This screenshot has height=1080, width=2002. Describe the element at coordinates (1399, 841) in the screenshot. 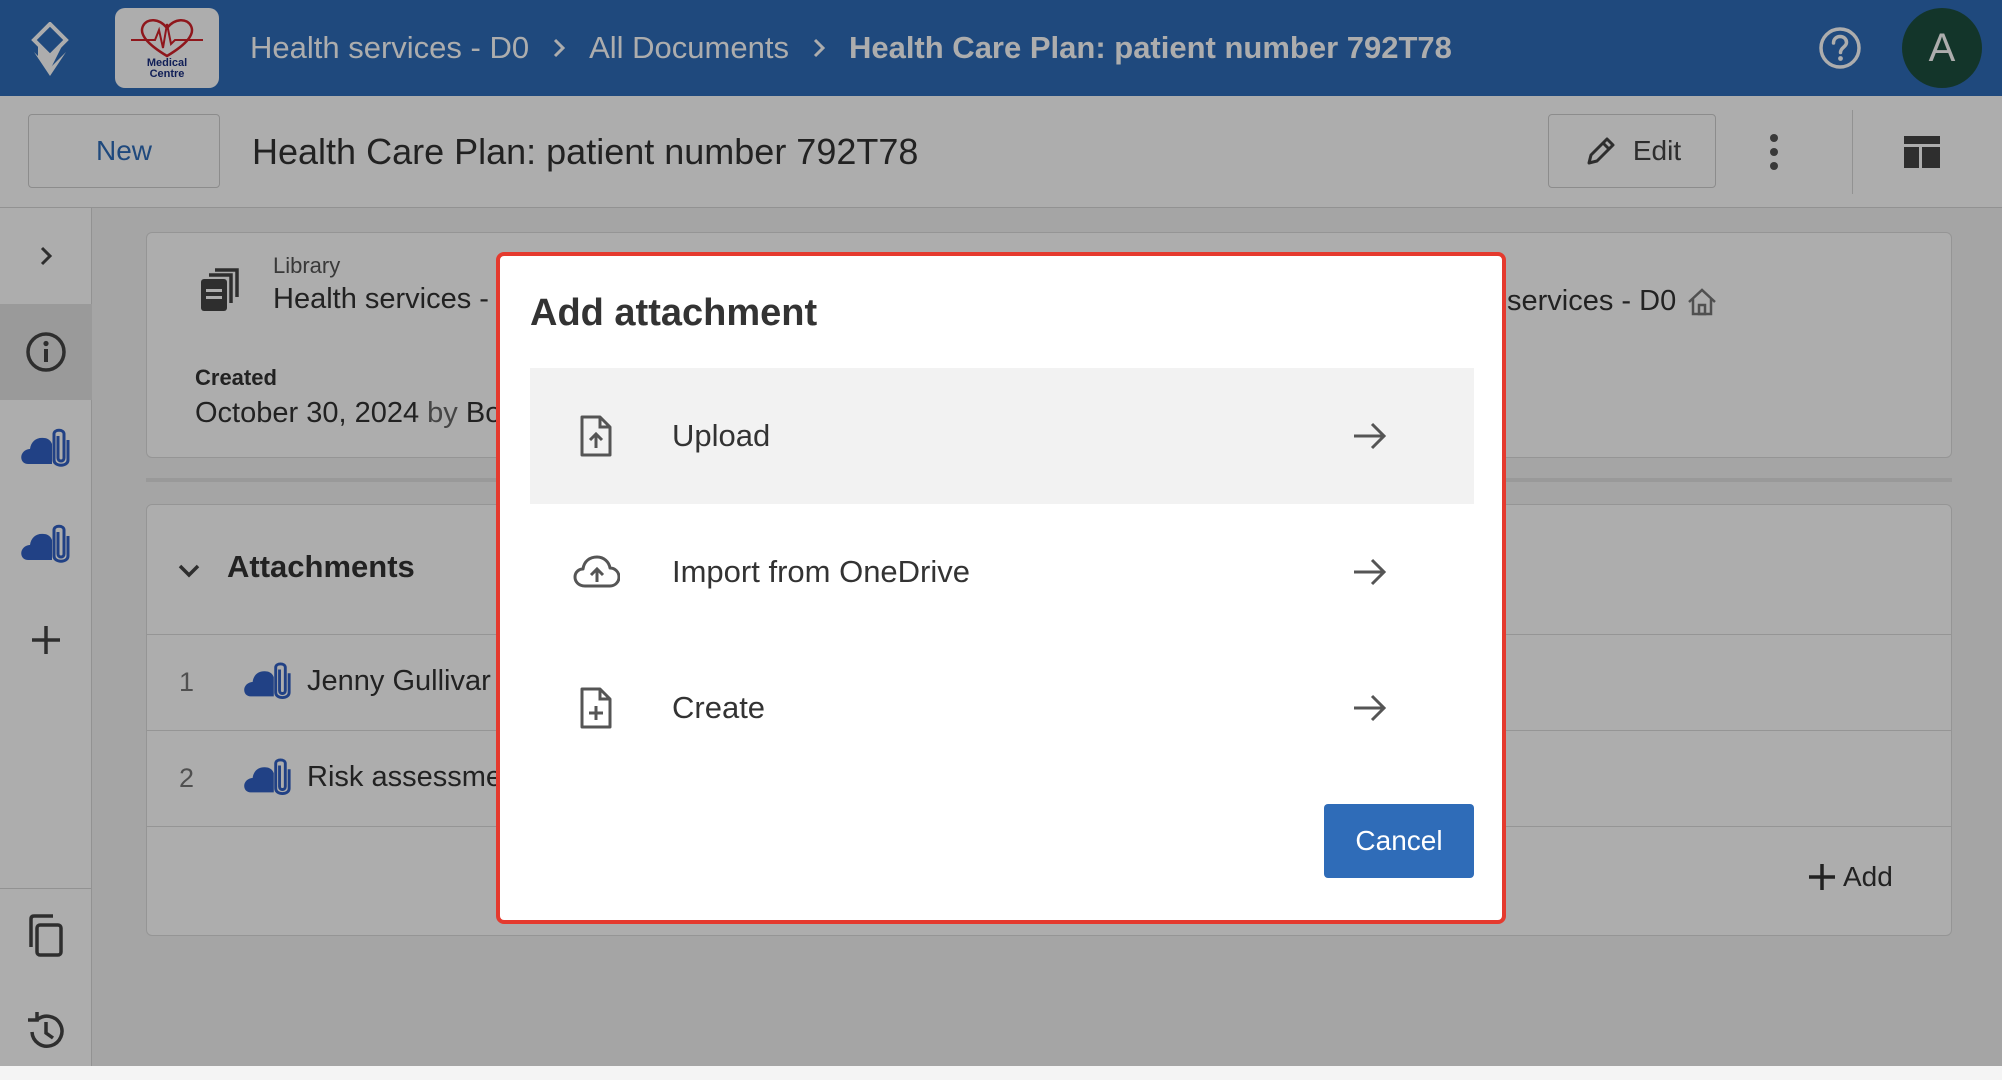

I see `cancel-button: Cancel` at that location.